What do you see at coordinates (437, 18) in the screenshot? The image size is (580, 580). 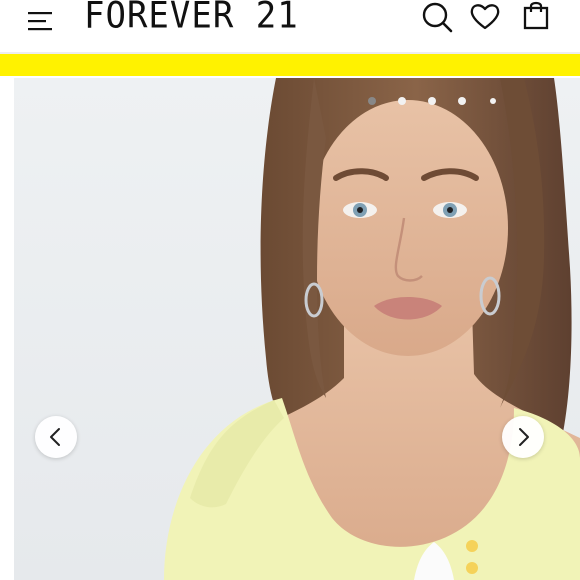 I see `search-icon` at bounding box center [437, 18].